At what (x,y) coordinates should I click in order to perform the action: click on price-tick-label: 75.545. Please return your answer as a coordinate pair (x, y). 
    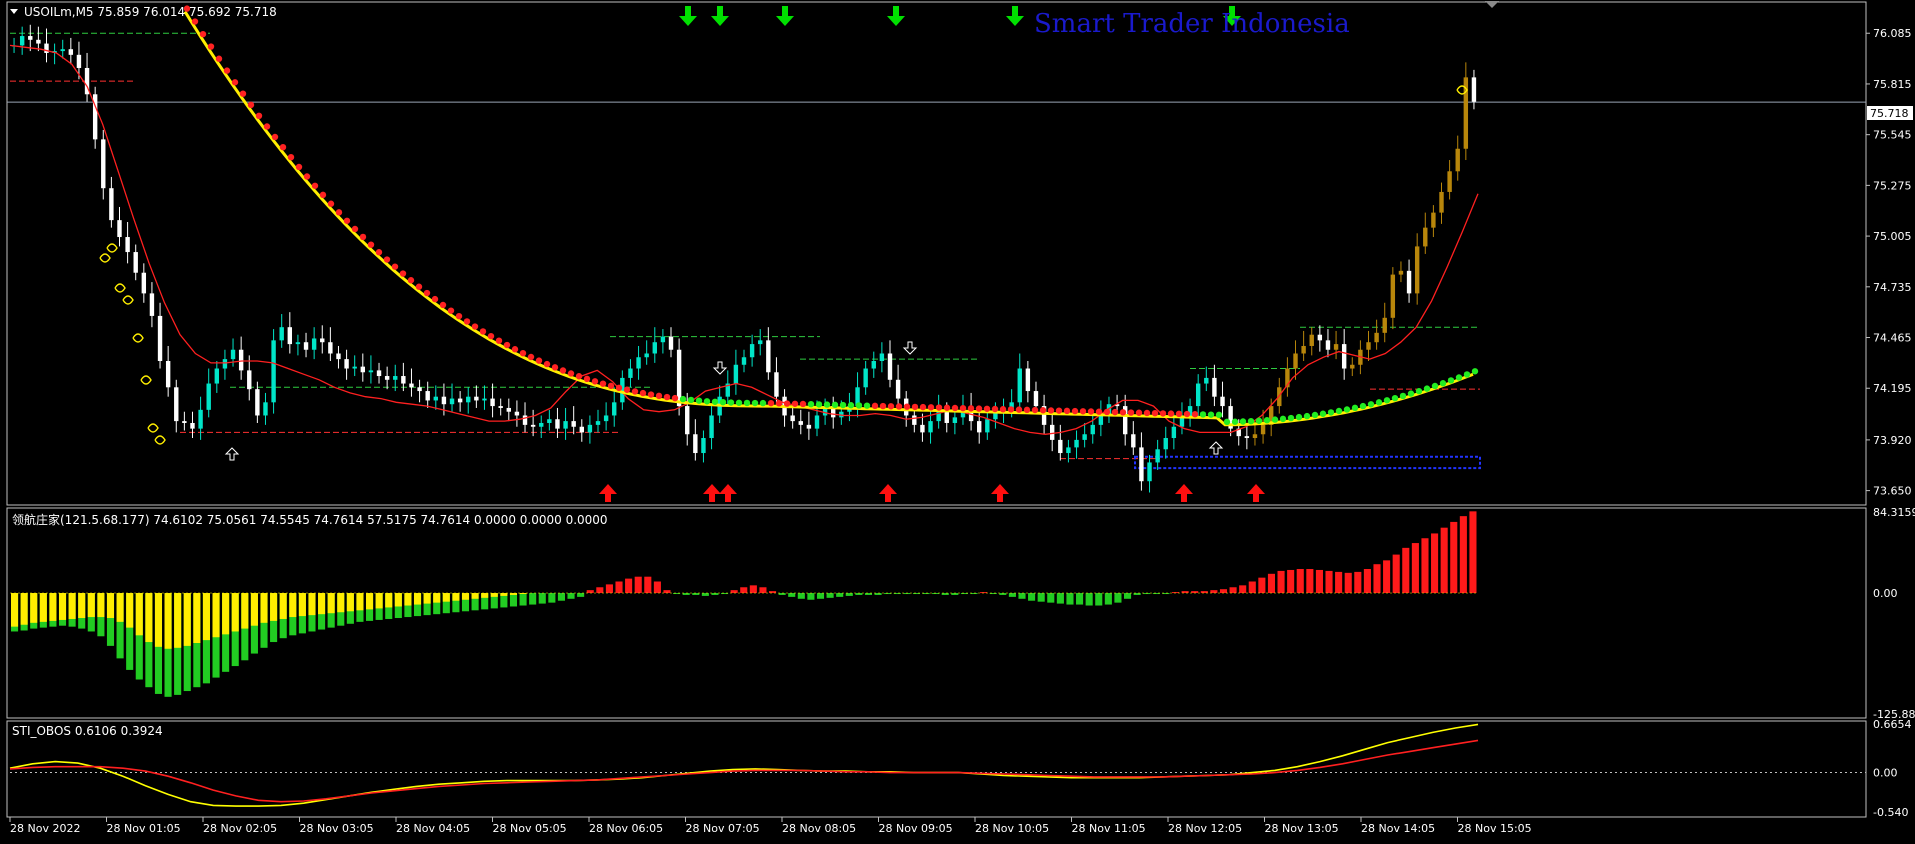
    Looking at the image, I should click on (1892, 135).